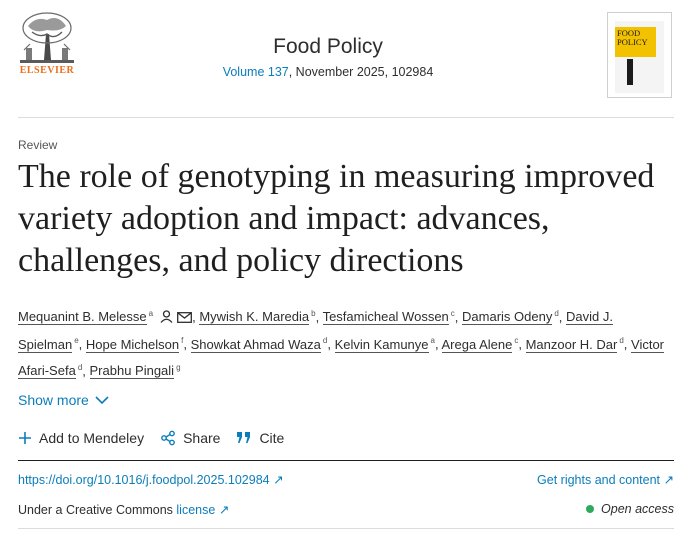 This screenshot has height=538, width=696. I want to click on author-item: Mywish K. Maredia b, so click(257, 317).